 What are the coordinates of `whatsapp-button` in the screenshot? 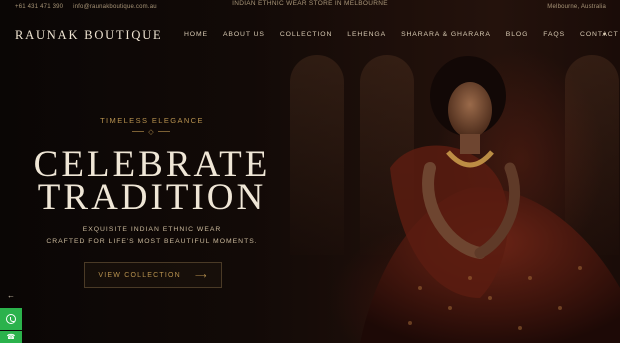 It's located at (11, 319).